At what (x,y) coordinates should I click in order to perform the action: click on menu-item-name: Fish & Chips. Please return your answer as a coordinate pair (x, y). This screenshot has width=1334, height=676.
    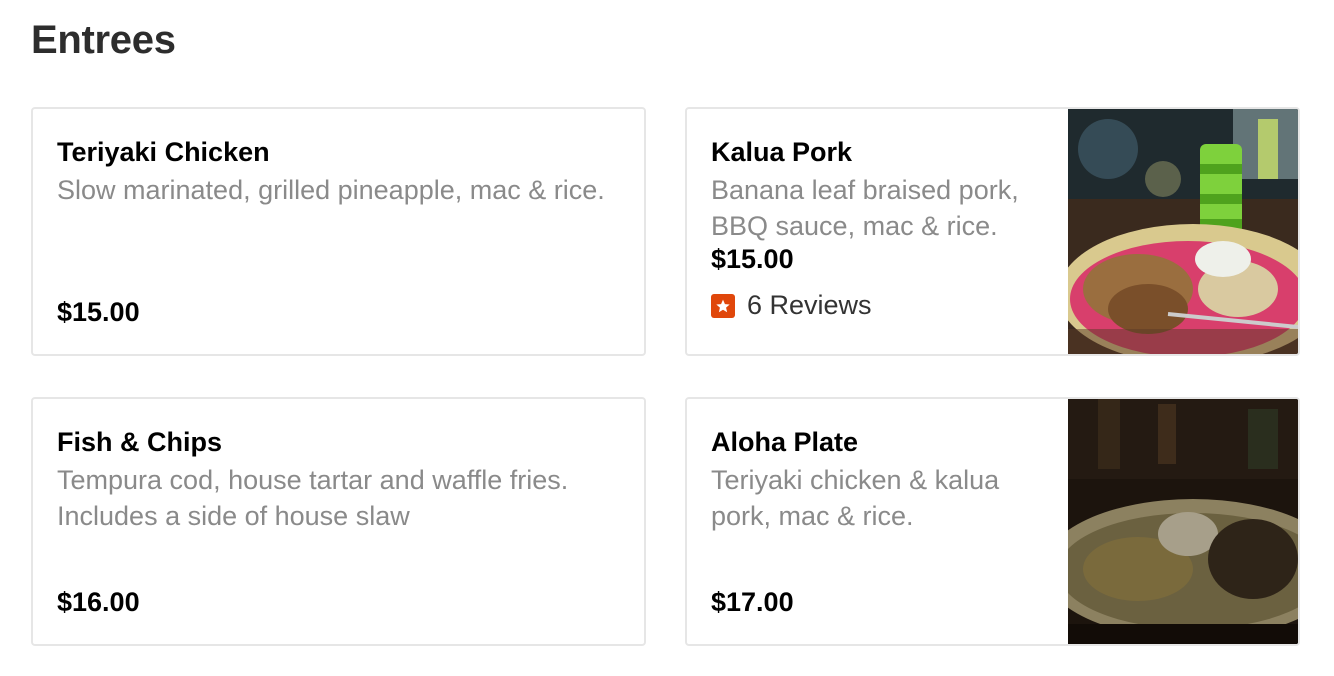
    Looking at the image, I should click on (140, 442).